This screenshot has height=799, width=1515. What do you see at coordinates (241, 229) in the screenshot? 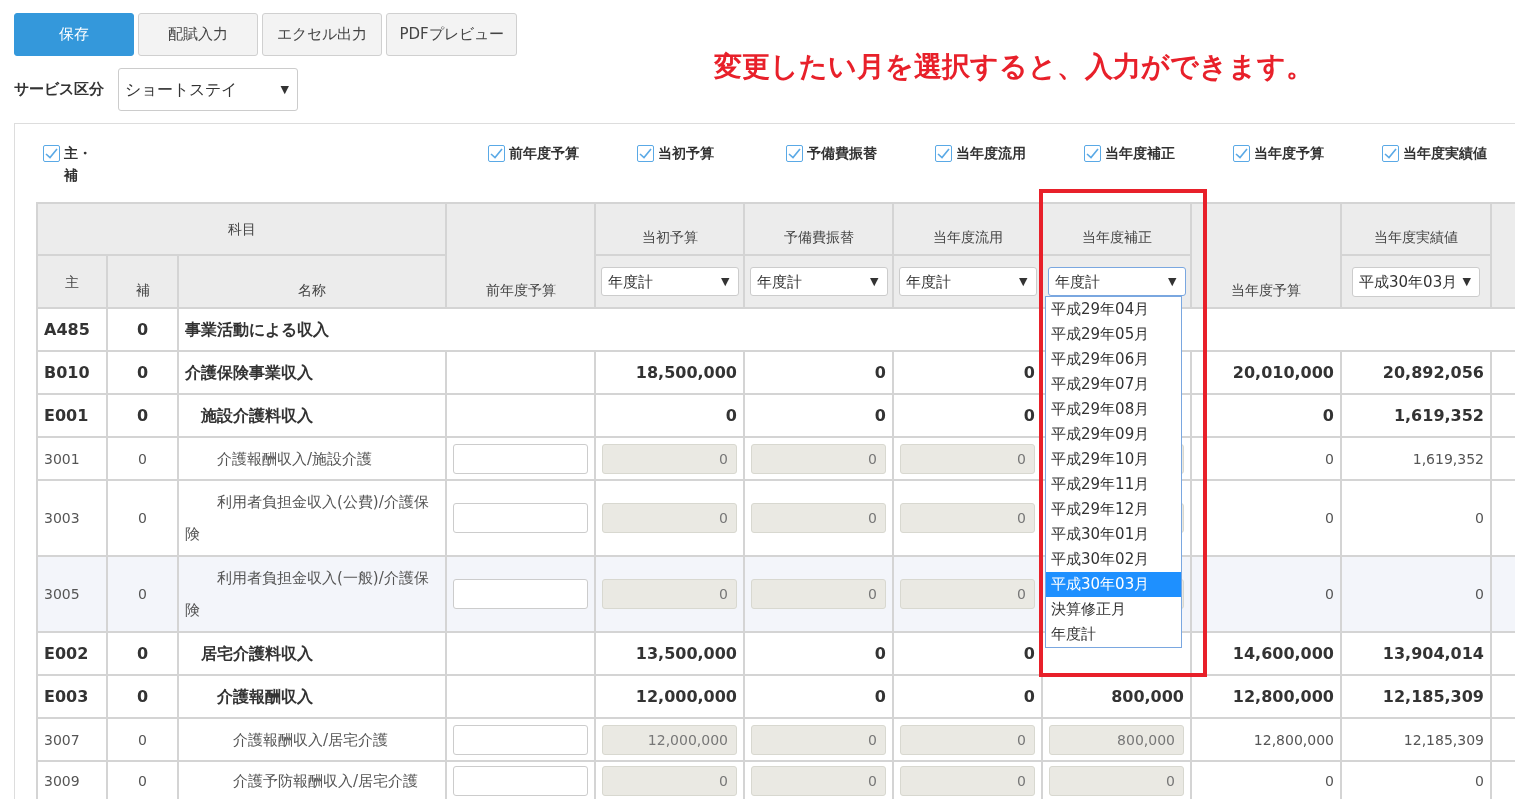
I see `column-header: 科目` at bounding box center [241, 229].